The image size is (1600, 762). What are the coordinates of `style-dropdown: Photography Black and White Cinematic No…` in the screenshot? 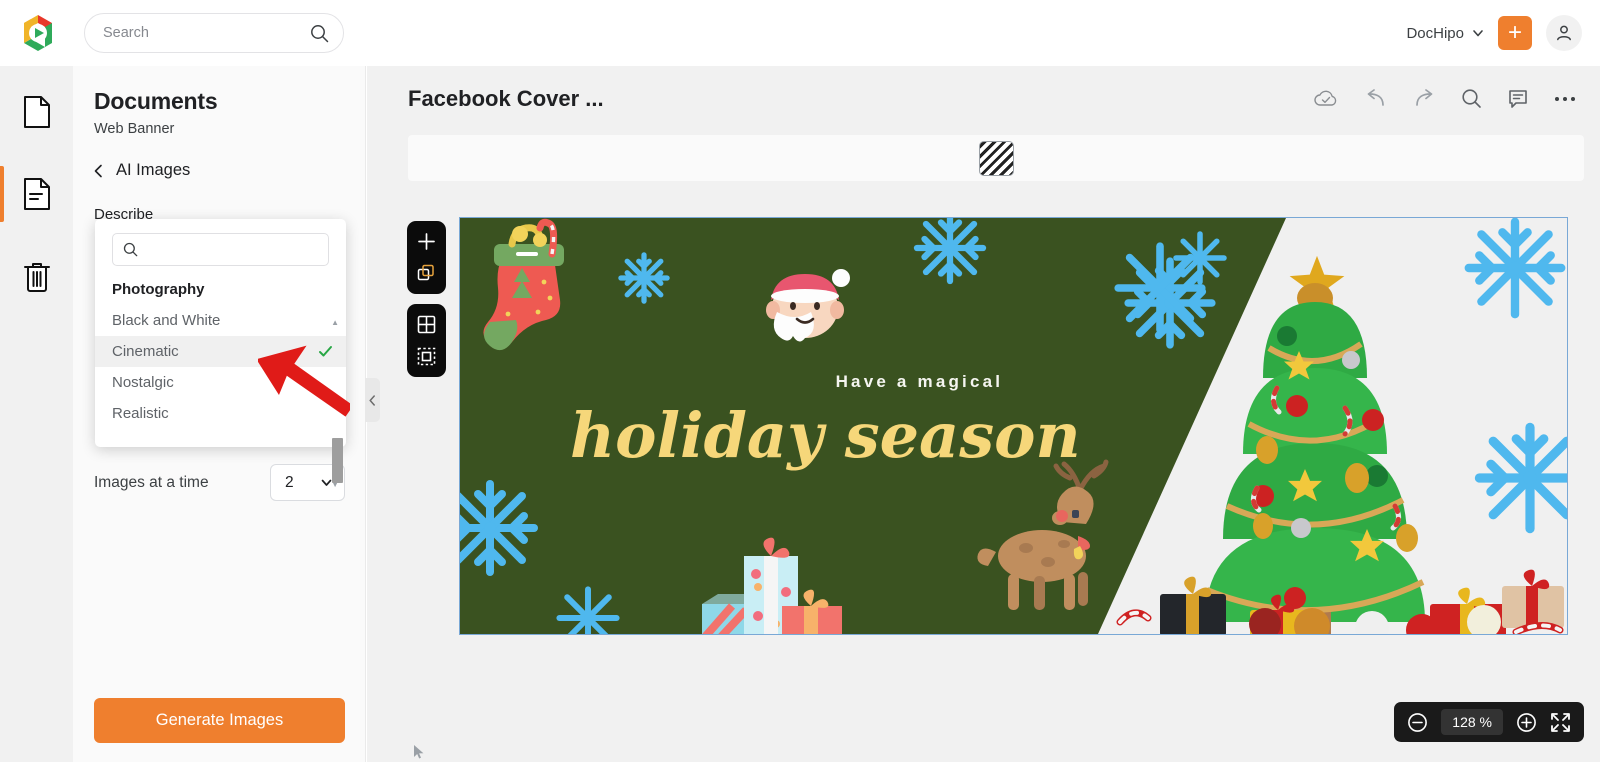 It's located at (220, 354).